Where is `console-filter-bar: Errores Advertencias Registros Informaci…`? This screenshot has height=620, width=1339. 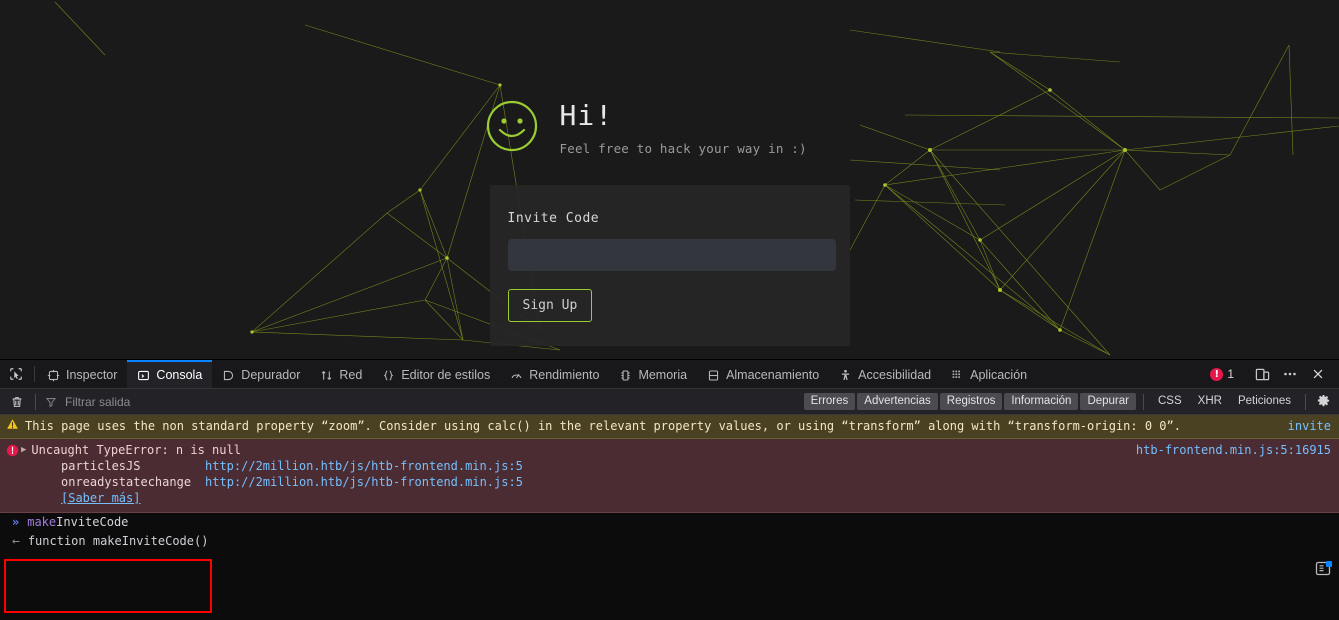
console-filter-bar: Errores Advertencias Registros Informaci… is located at coordinates (669, 402).